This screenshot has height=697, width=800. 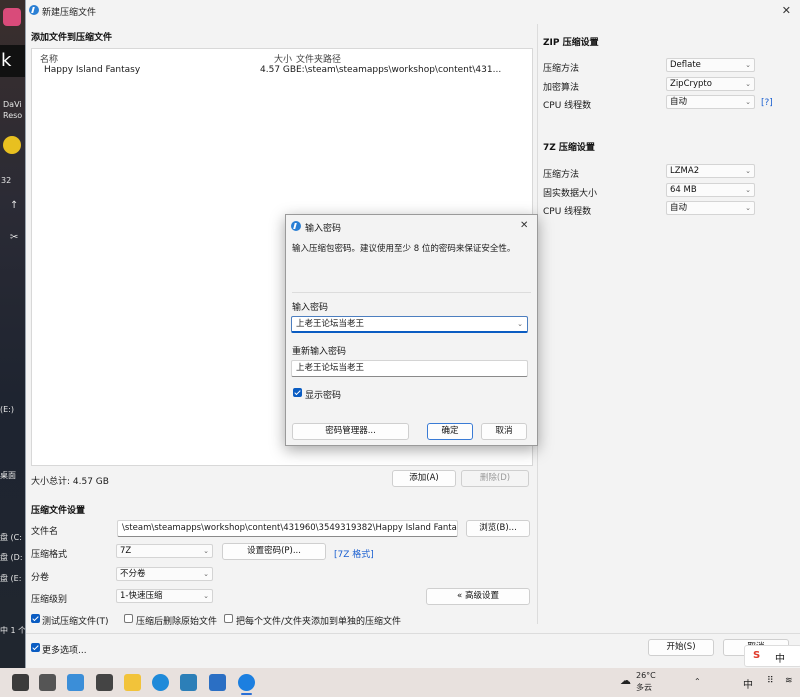 I want to click on desktop-item-label: 盘 (D:, so click(x=11, y=557).